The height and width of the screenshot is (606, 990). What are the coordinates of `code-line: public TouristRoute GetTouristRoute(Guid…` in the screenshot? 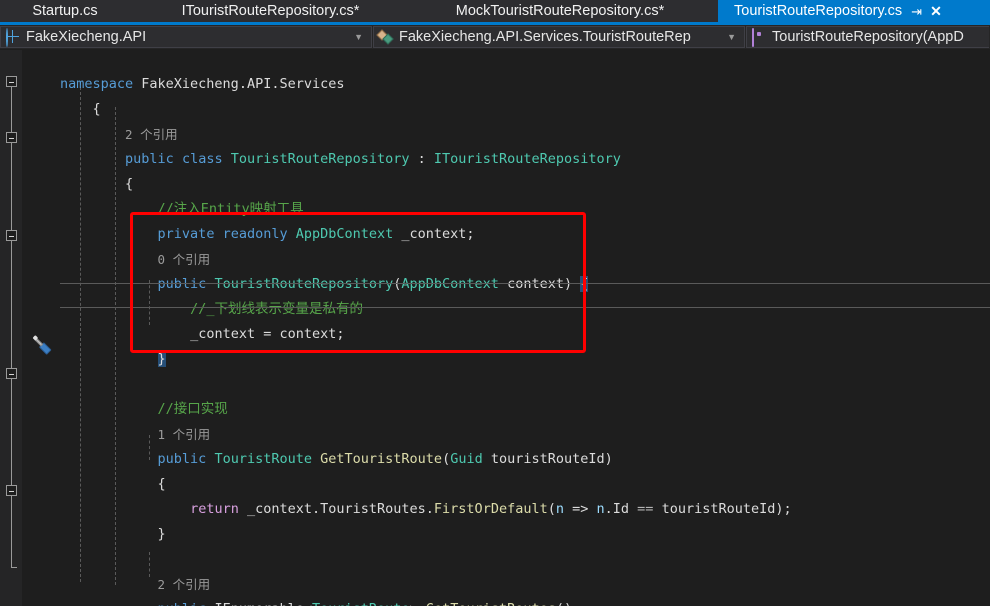 It's located at (525, 459).